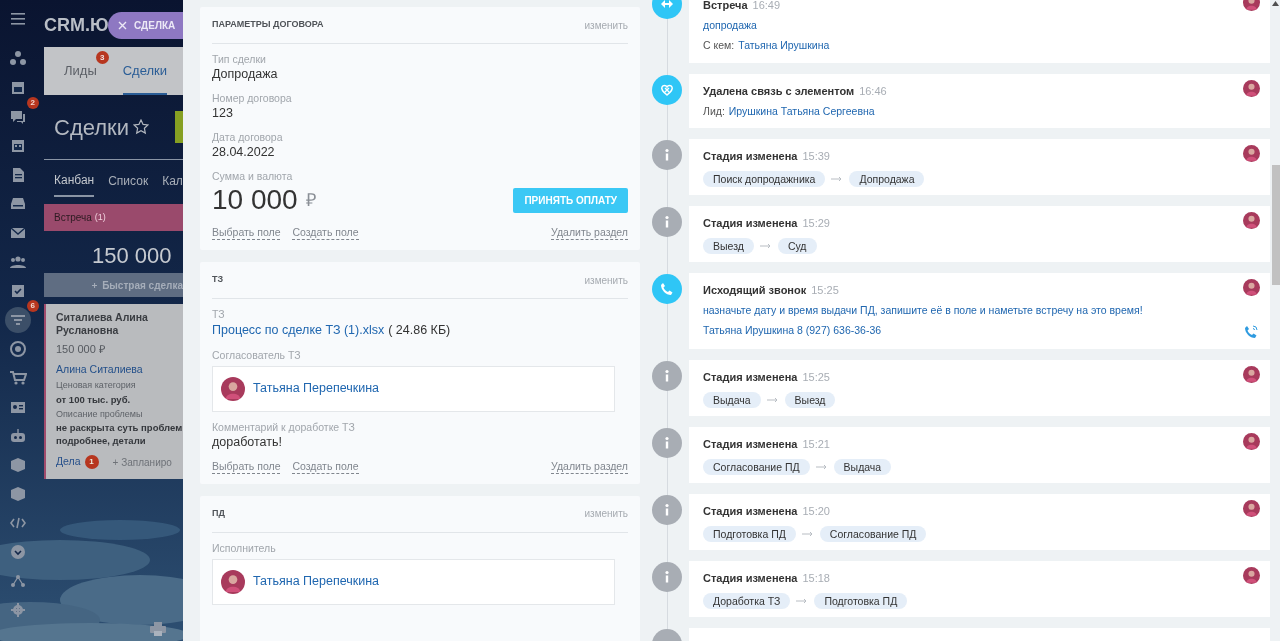  Describe the element at coordinates (792, 330) in the screenshot. I see `contact-link: Татьяна Ирушкина 8 (927) 636-36-36` at that location.